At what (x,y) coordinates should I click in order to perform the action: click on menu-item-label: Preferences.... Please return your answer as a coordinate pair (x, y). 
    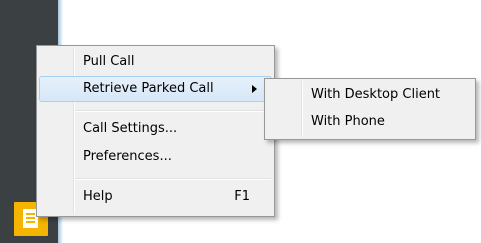
    Looking at the image, I should click on (127, 156).